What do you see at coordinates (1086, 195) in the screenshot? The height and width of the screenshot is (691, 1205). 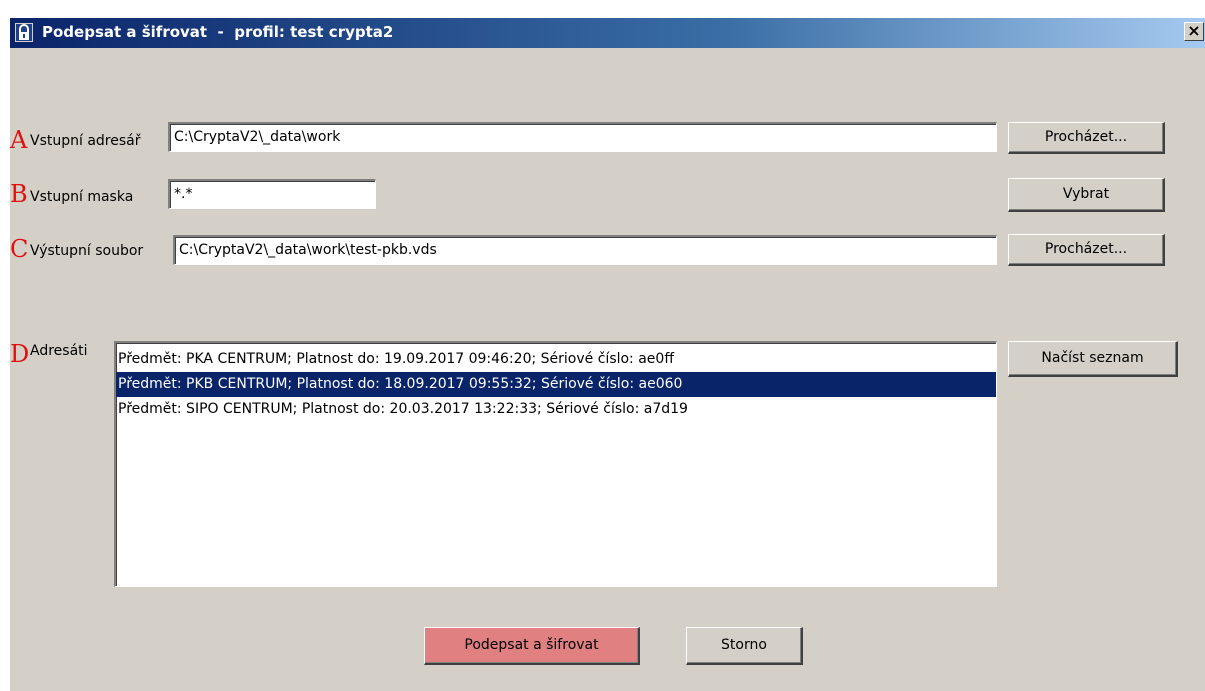 I see `select-mask-button: Vybrat` at bounding box center [1086, 195].